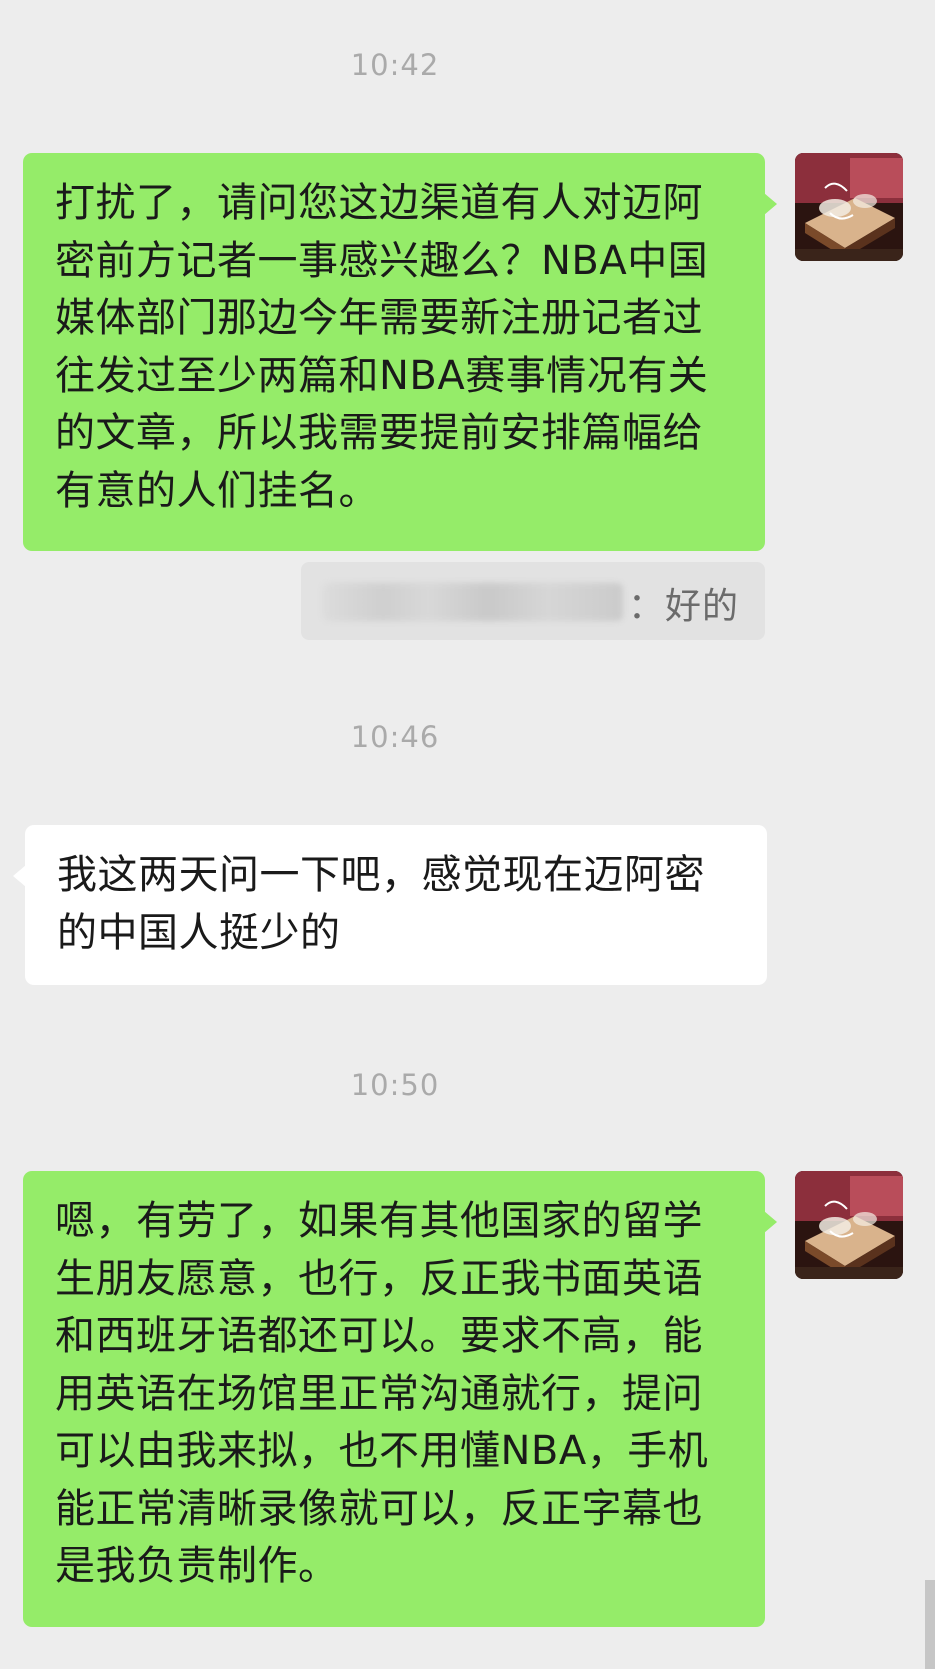  I want to click on timestamp: 10:42, so click(395, 65).